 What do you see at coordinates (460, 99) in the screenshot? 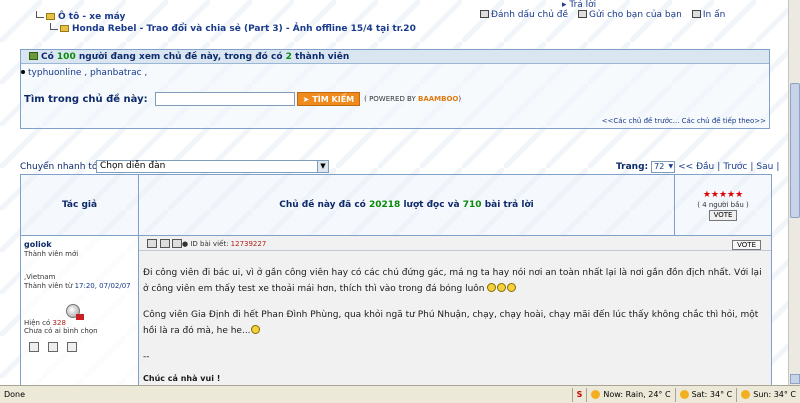
I see `powered-suffix: )` at bounding box center [460, 99].